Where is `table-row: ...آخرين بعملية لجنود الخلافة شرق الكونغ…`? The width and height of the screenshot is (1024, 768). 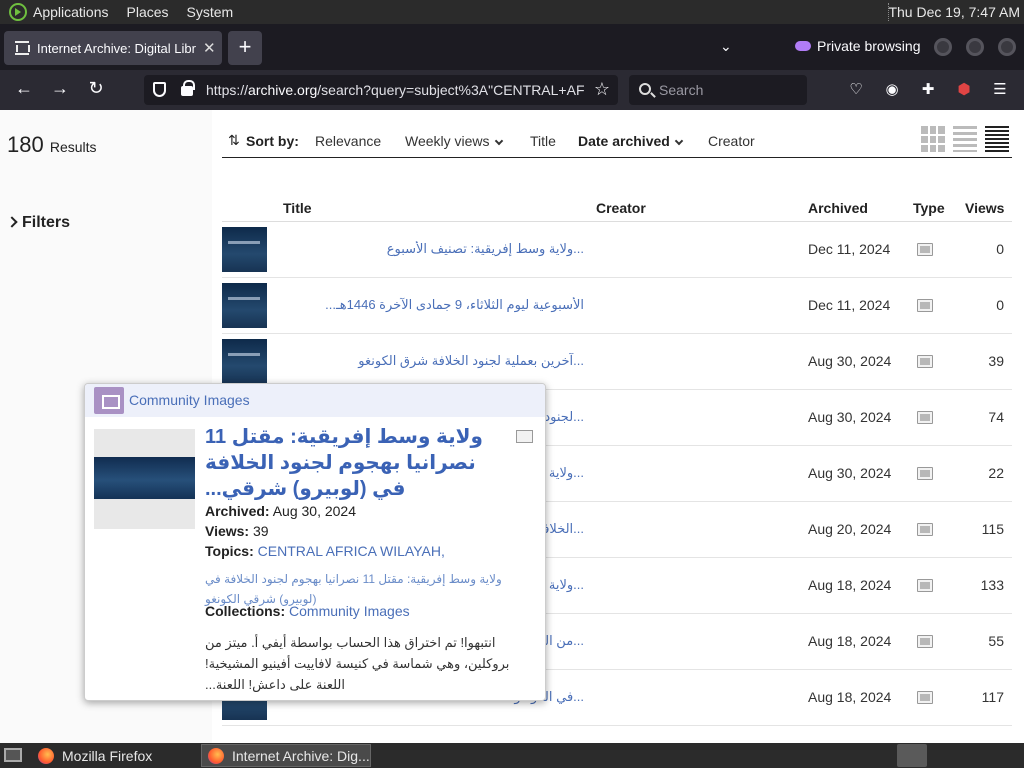 table-row: ...آخرين بعملية لجنود الخلافة شرق الكونغ… is located at coordinates (617, 362).